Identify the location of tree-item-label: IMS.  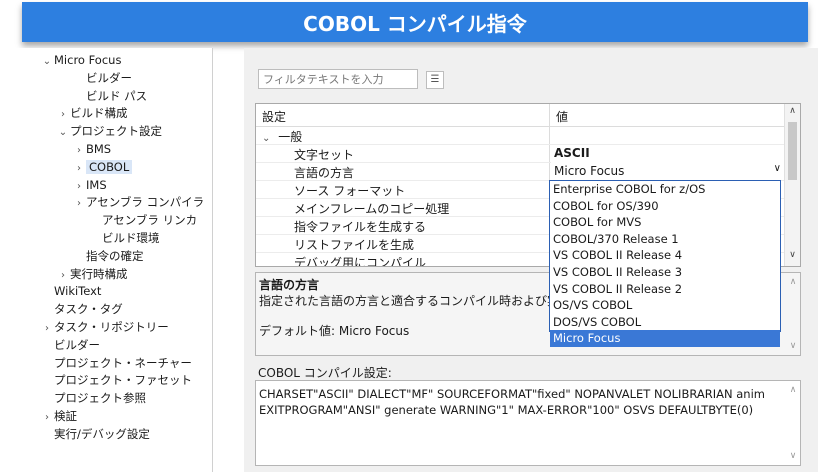
(96, 184).